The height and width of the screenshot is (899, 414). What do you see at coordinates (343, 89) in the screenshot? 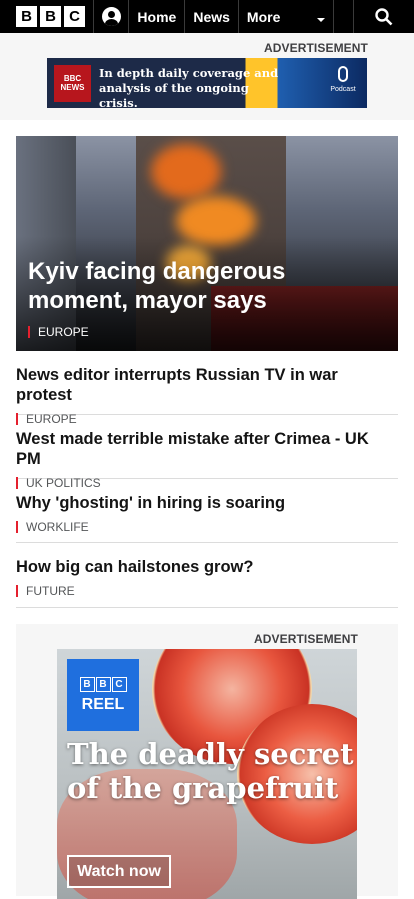
I see `podcast-label: Podcast` at bounding box center [343, 89].